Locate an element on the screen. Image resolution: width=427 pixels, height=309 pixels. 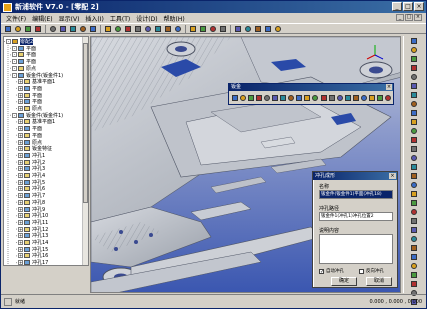
unfold-button is located at coordinates (299, 97).